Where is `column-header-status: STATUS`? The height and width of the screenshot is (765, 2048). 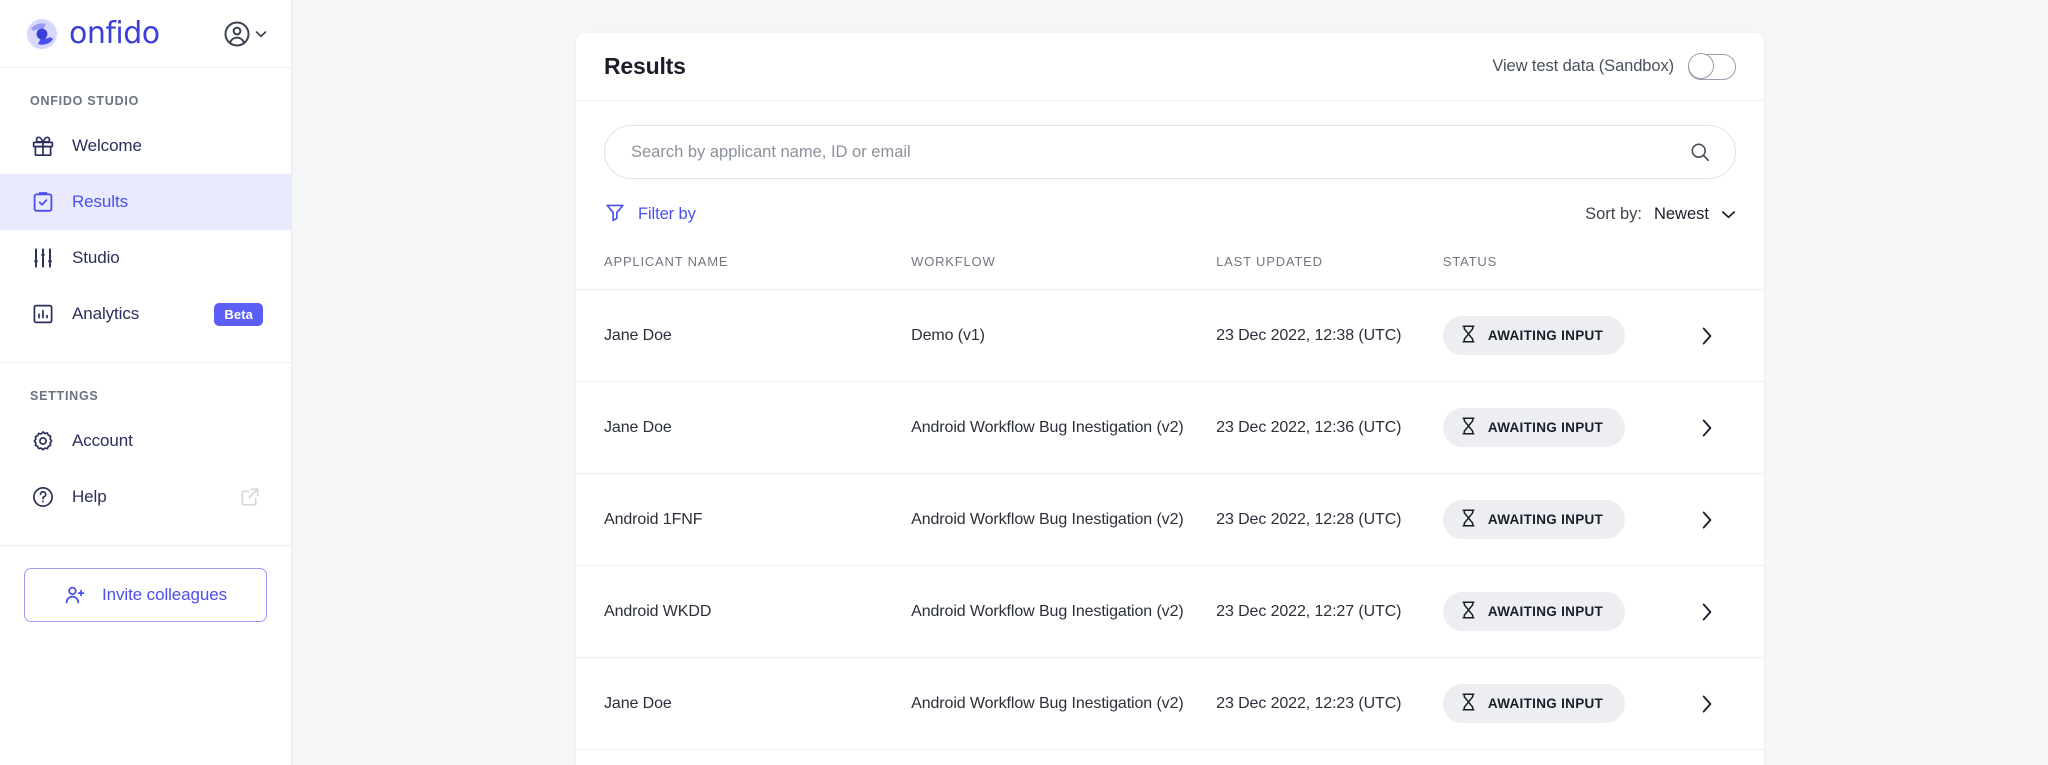 column-header-status: STATUS is located at coordinates (1571, 268).